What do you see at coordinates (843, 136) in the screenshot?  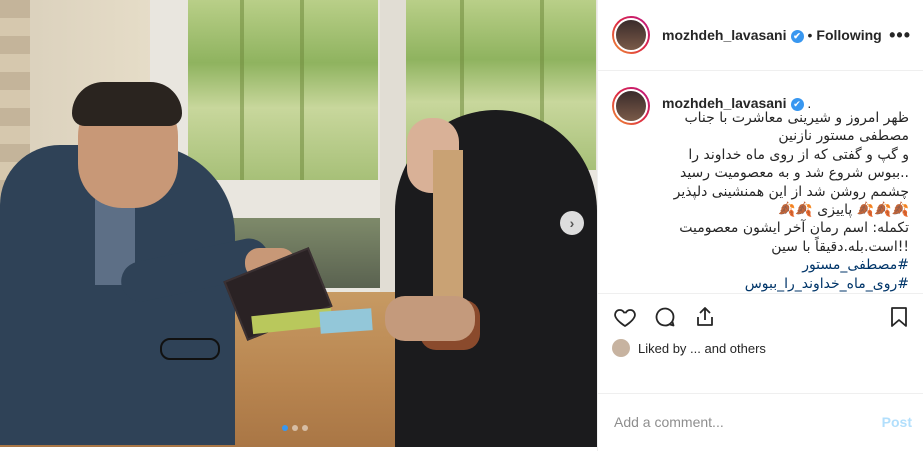 I see `caption-line: مصطفی مستور نازنین` at bounding box center [843, 136].